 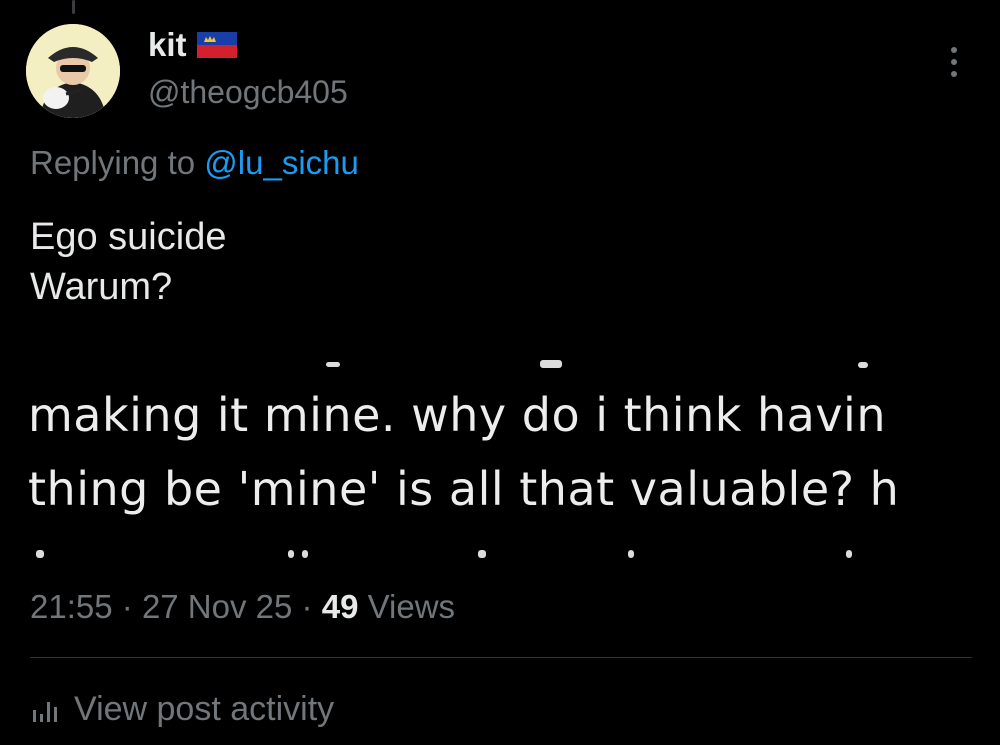 I want to click on image-text-line: making it mine. why do i think havin, so click(x=457, y=415).